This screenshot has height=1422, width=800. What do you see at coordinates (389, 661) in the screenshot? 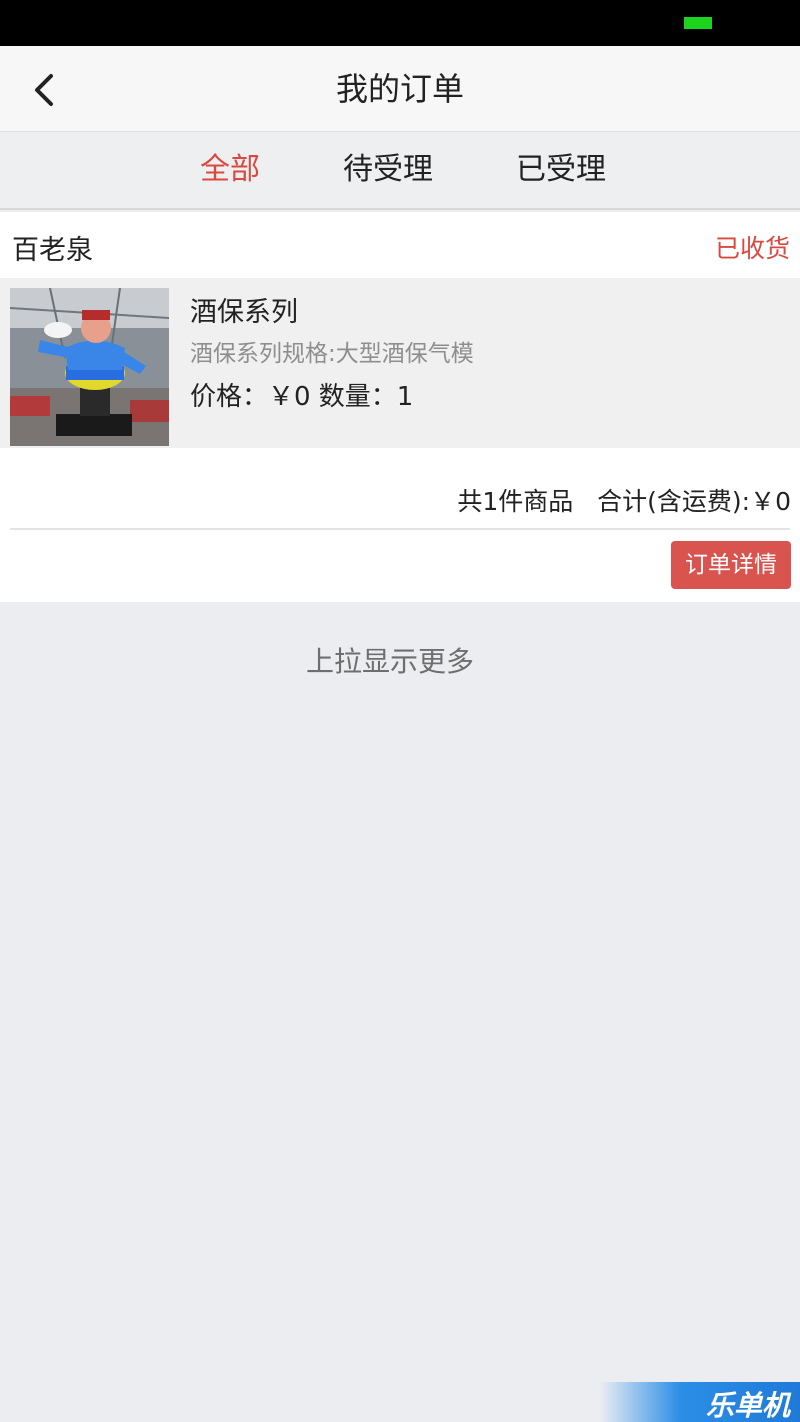
I see `load-more-label: 上拉显示更多` at bounding box center [389, 661].